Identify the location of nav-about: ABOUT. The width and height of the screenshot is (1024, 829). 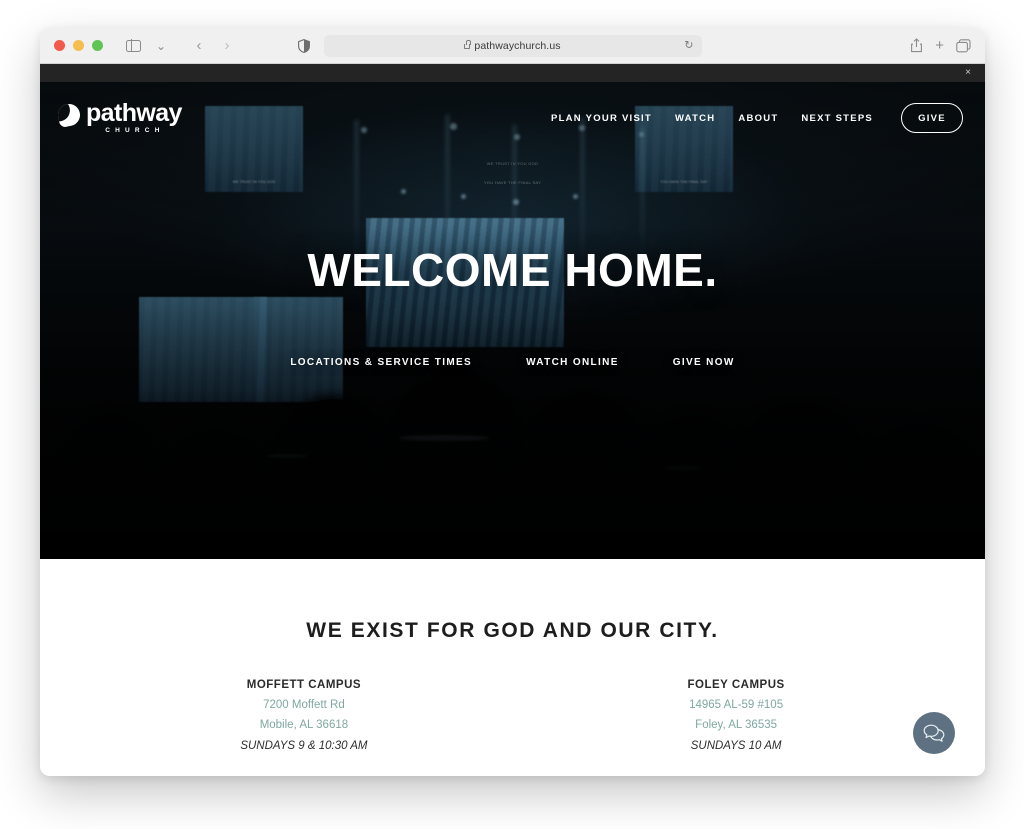
(758, 118).